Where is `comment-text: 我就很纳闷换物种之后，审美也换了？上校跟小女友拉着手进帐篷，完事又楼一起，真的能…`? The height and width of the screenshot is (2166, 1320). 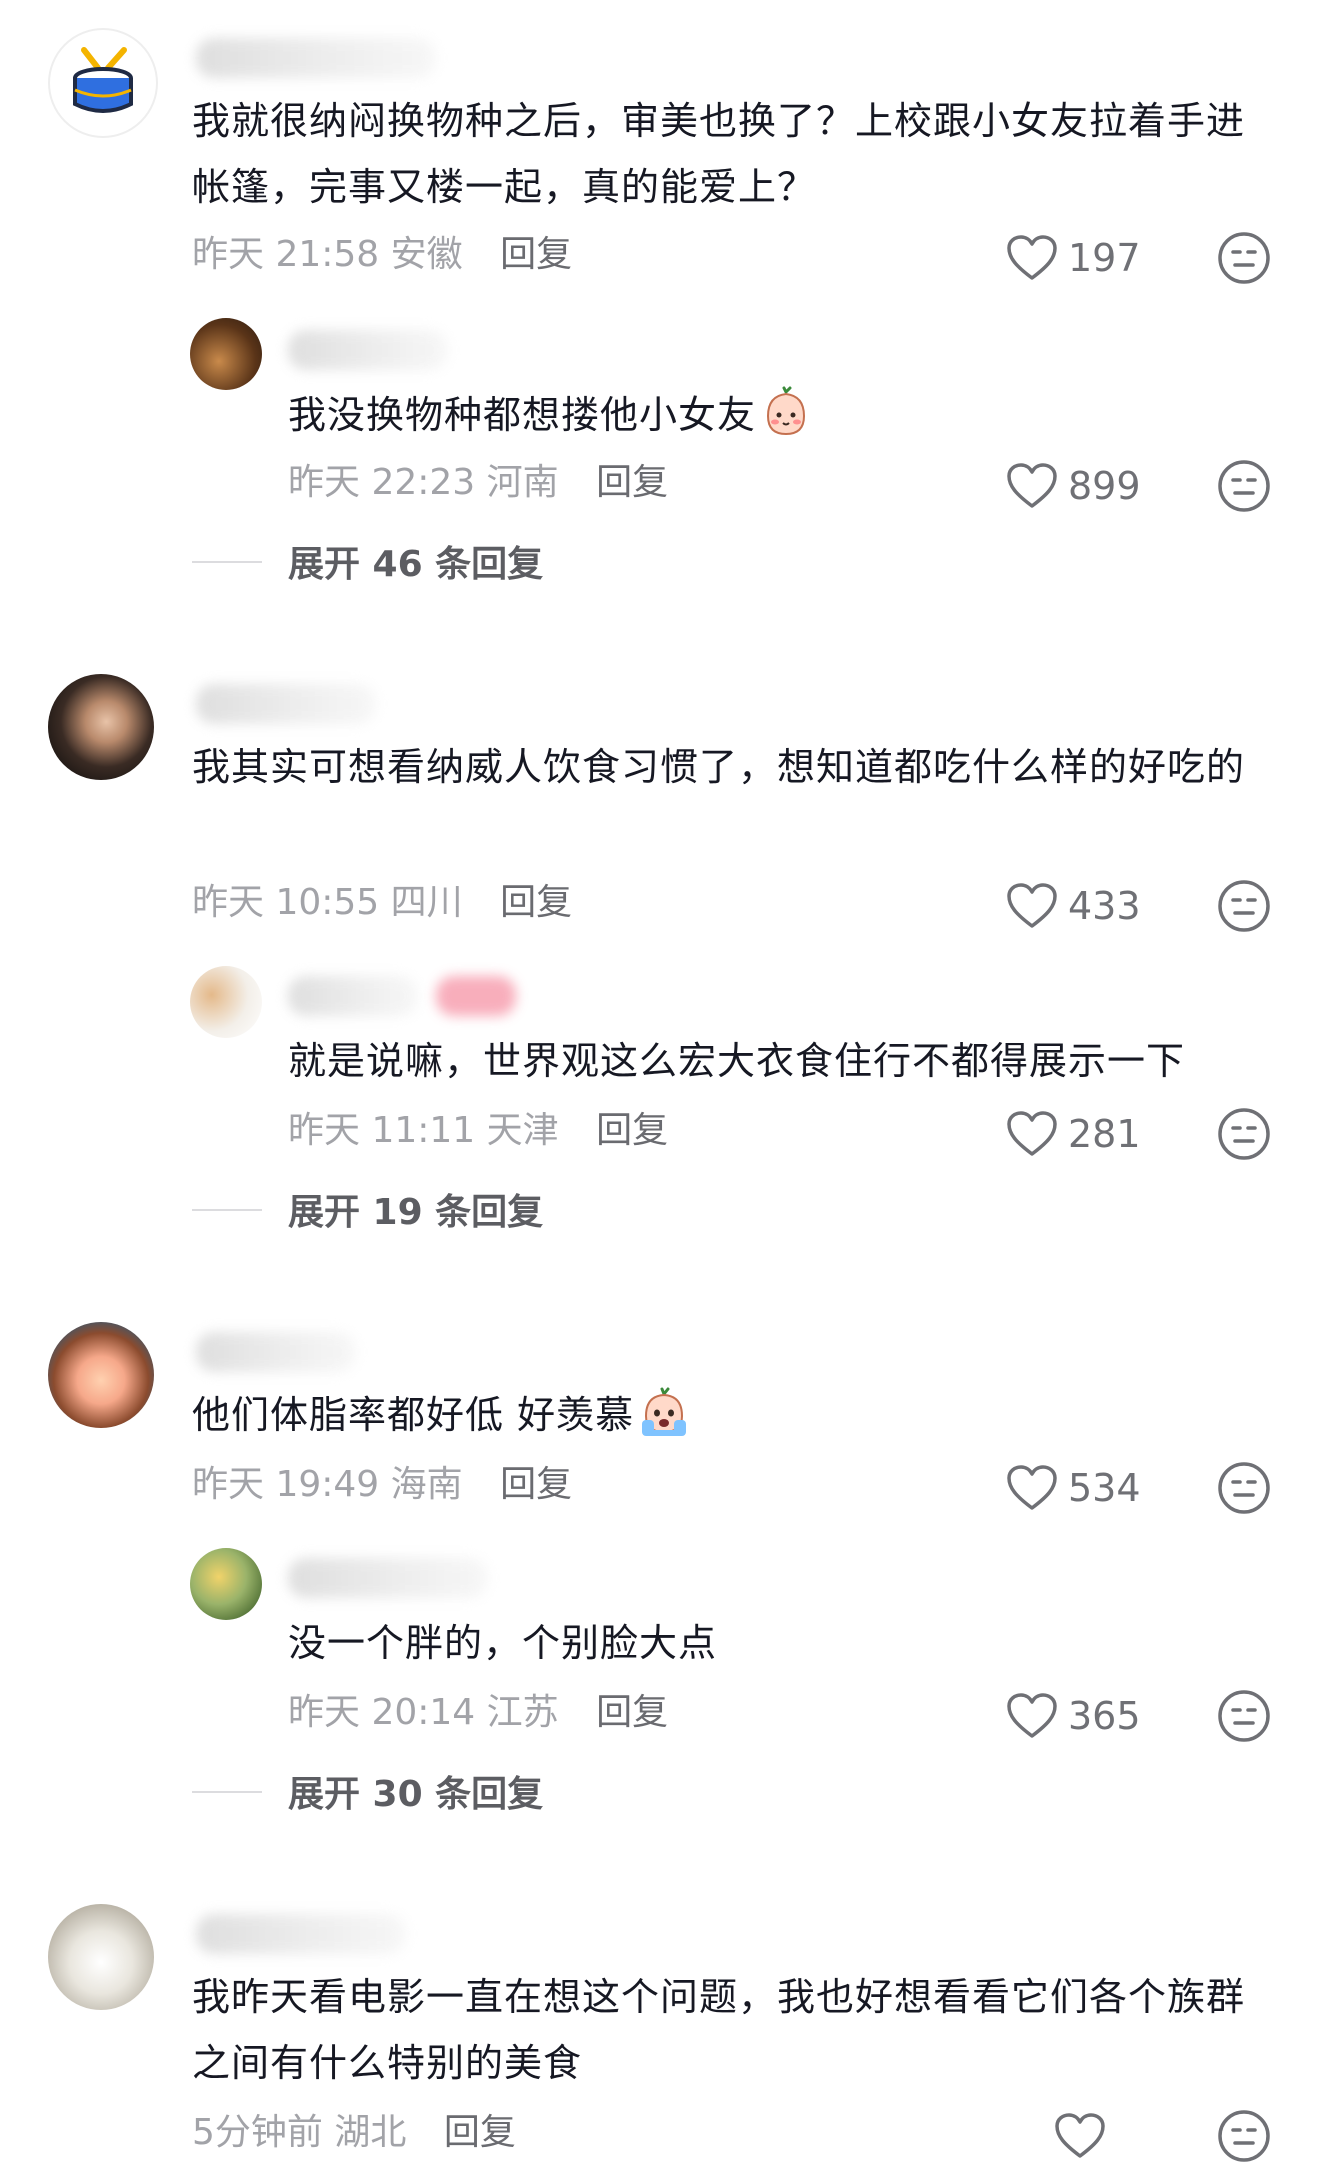 comment-text: 我就很纳闷换物种之后，审美也换了？上校跟小女友拉着手进帐篷，完事又楼一起，真的能… is located at coordinates (719, 154).